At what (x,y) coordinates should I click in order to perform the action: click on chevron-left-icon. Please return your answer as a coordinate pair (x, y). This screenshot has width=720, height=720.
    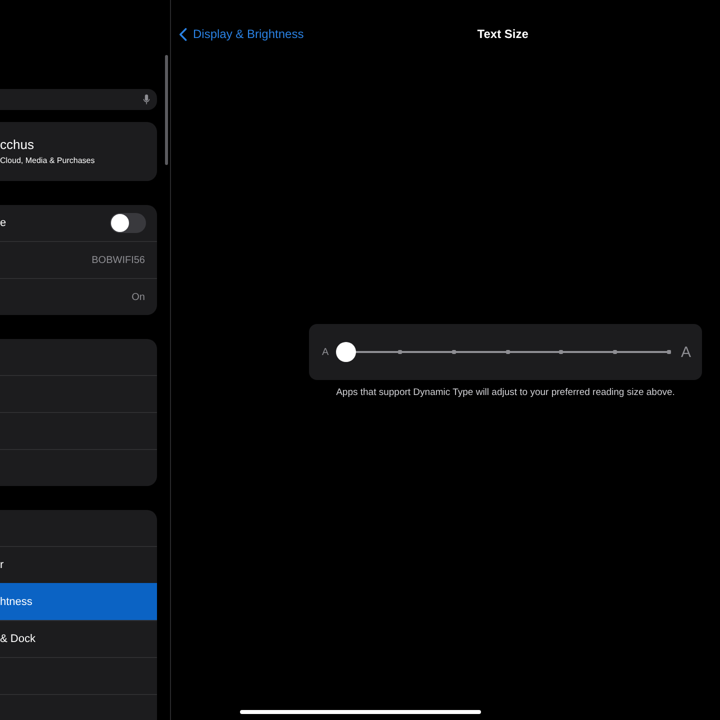
    Looking at the image, I should click on (183, 34).